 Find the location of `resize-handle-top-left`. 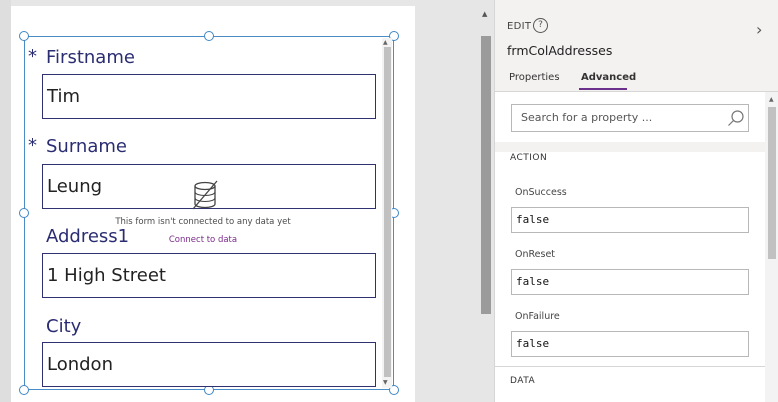

resize-handle-top-left is located at coordinates (24, 36).